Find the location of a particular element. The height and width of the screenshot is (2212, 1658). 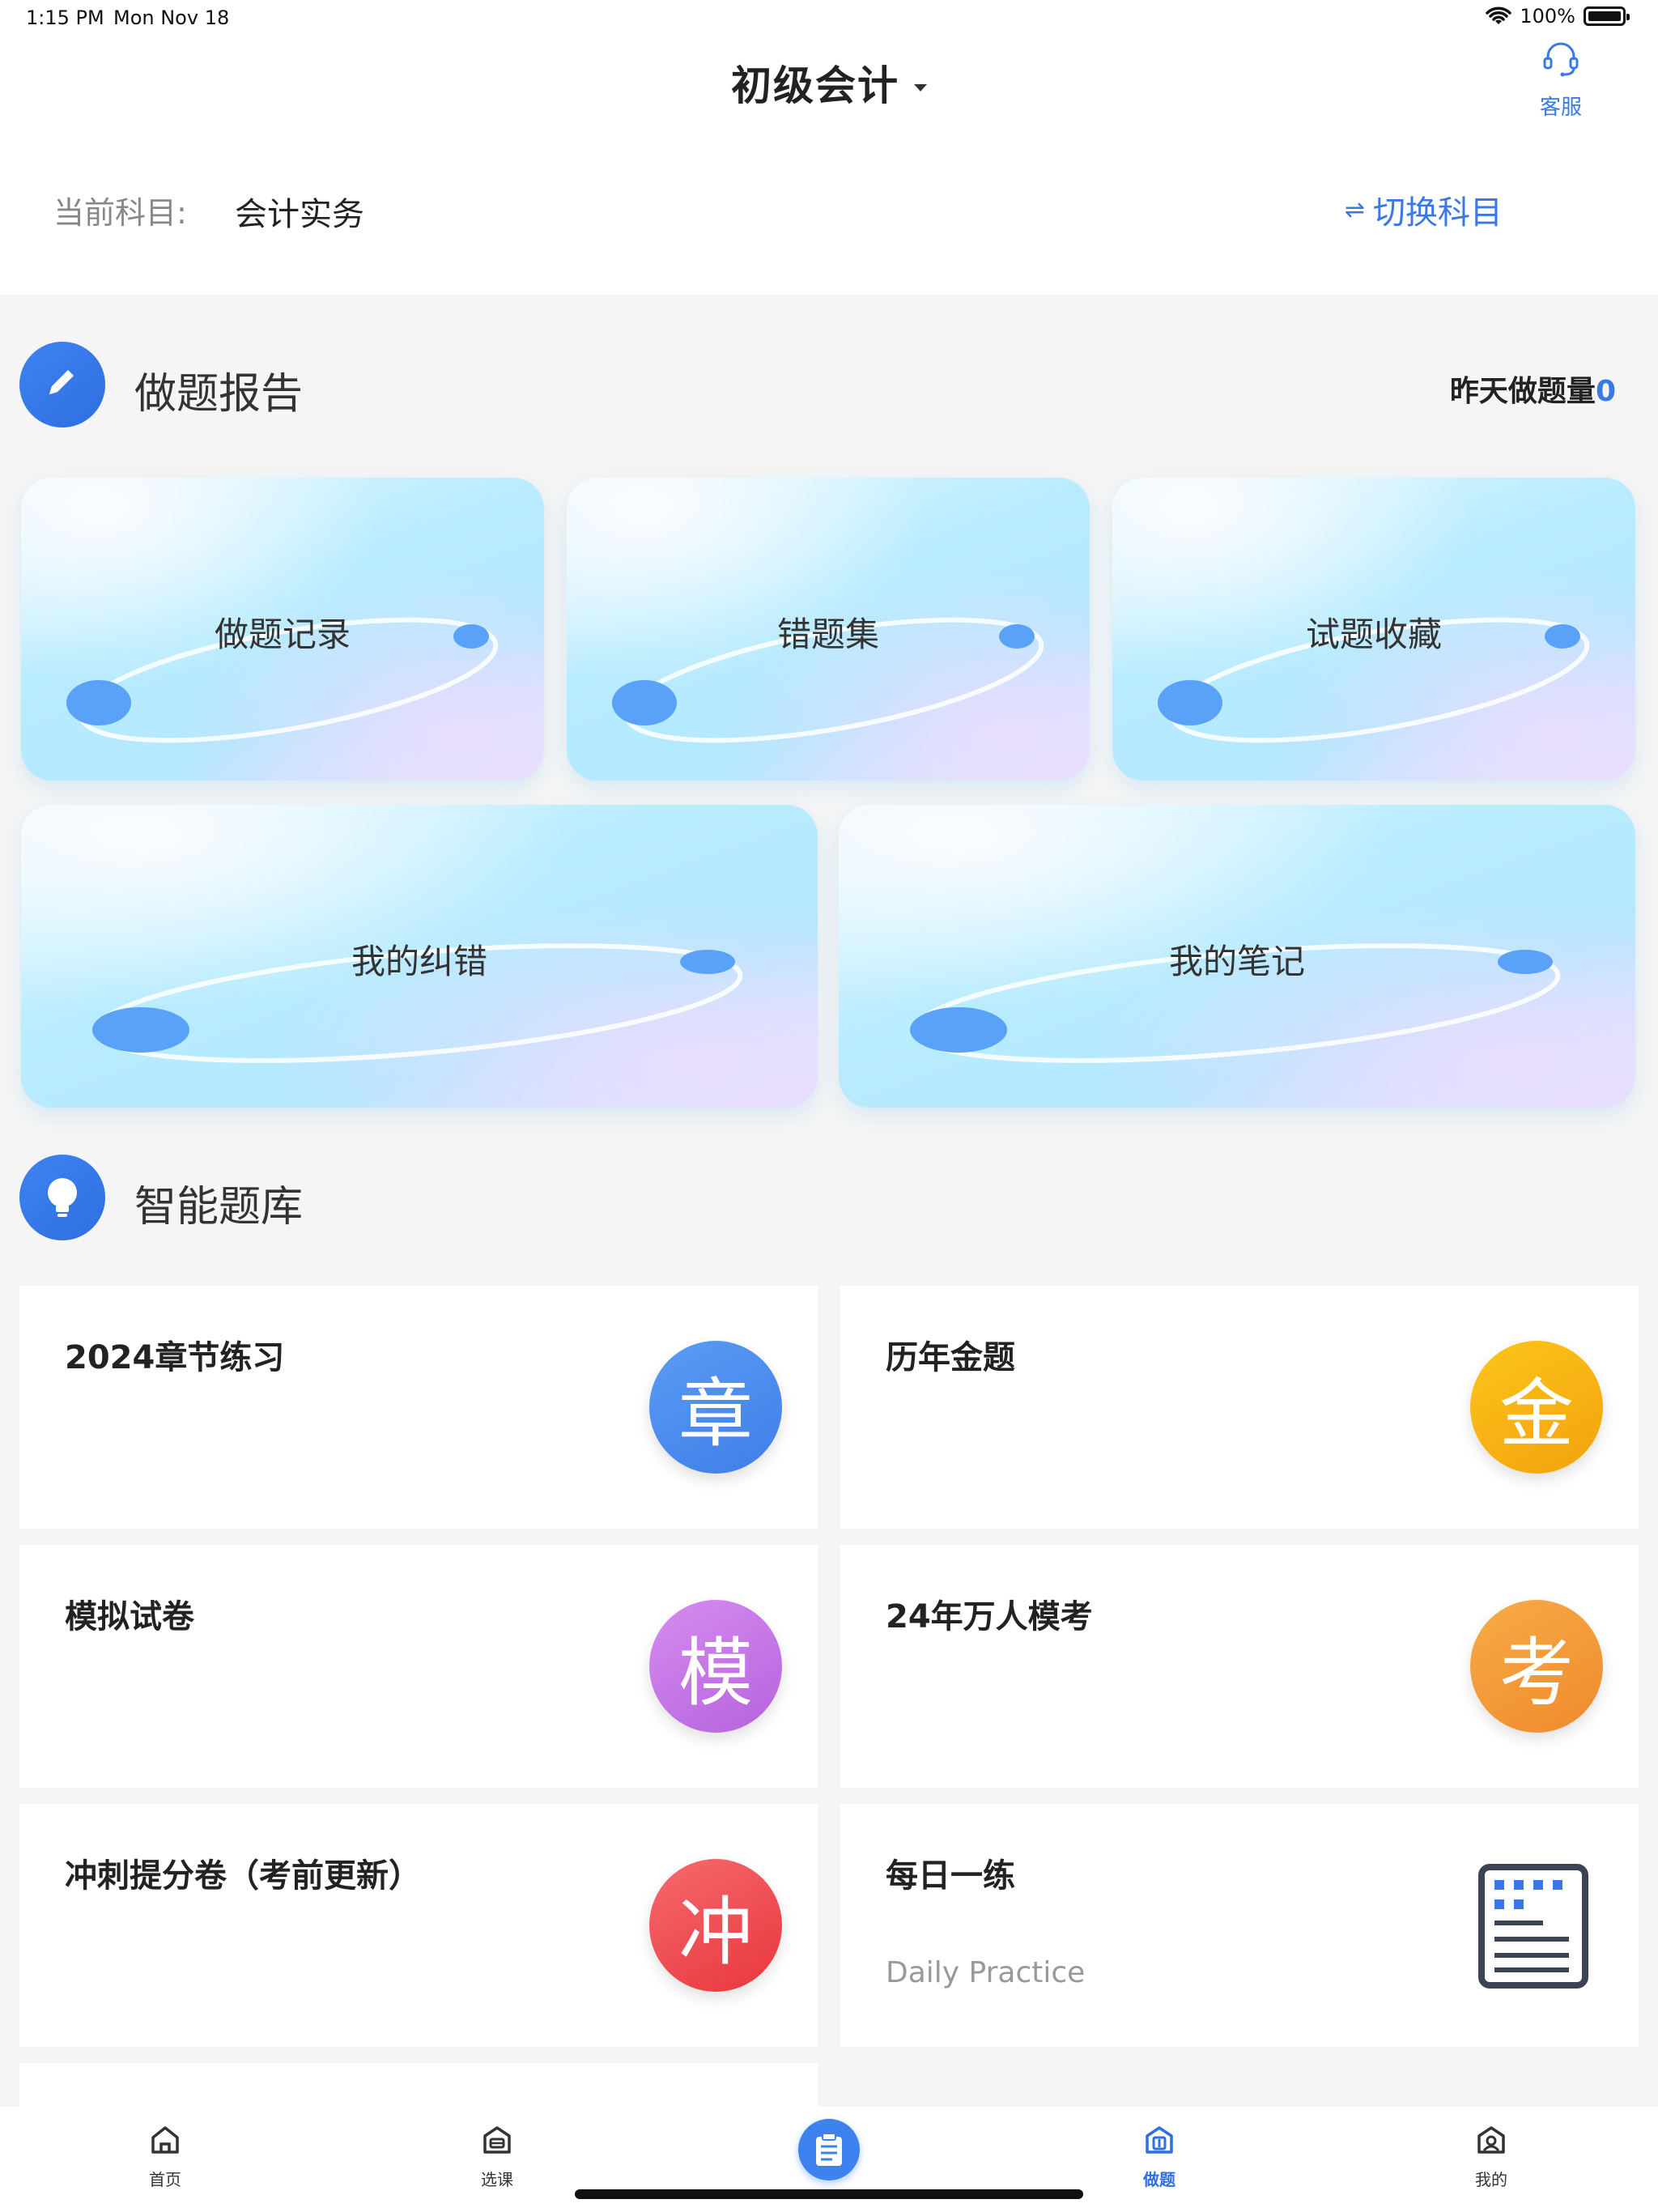

bank-card-past-exams: 历年金题 金 is located at coordinates (1239, 1407).